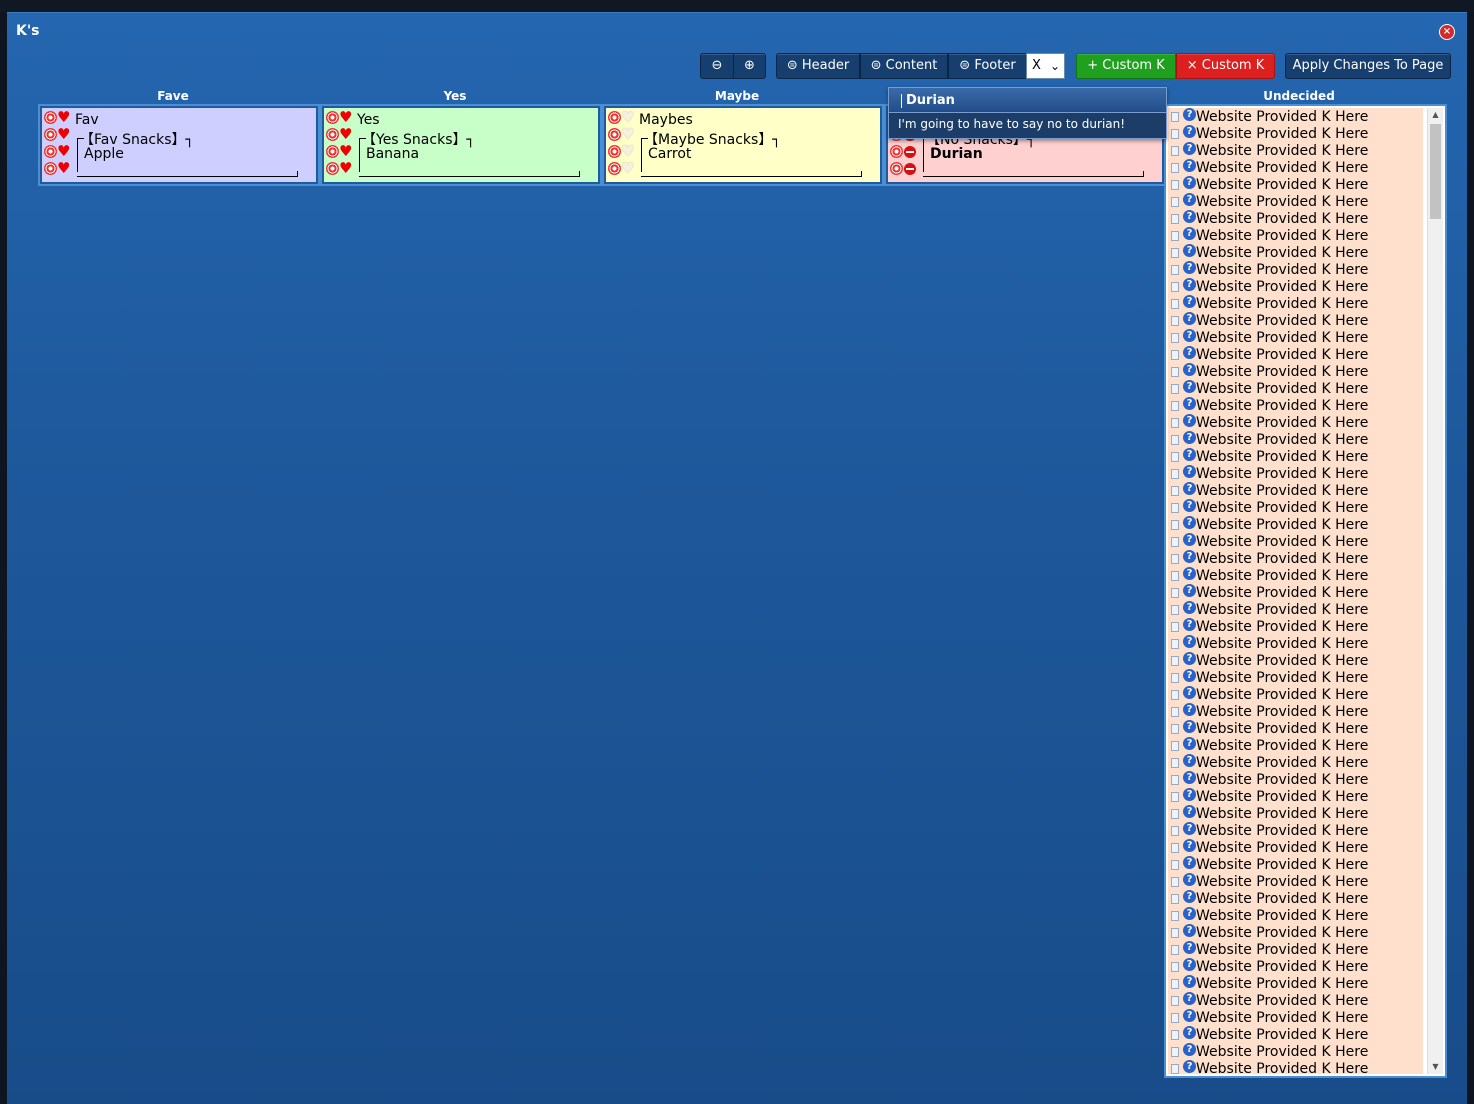  Describe the element at coordinates (392, 154) in the screenshot. I see `item-banana: Banana` at that location.